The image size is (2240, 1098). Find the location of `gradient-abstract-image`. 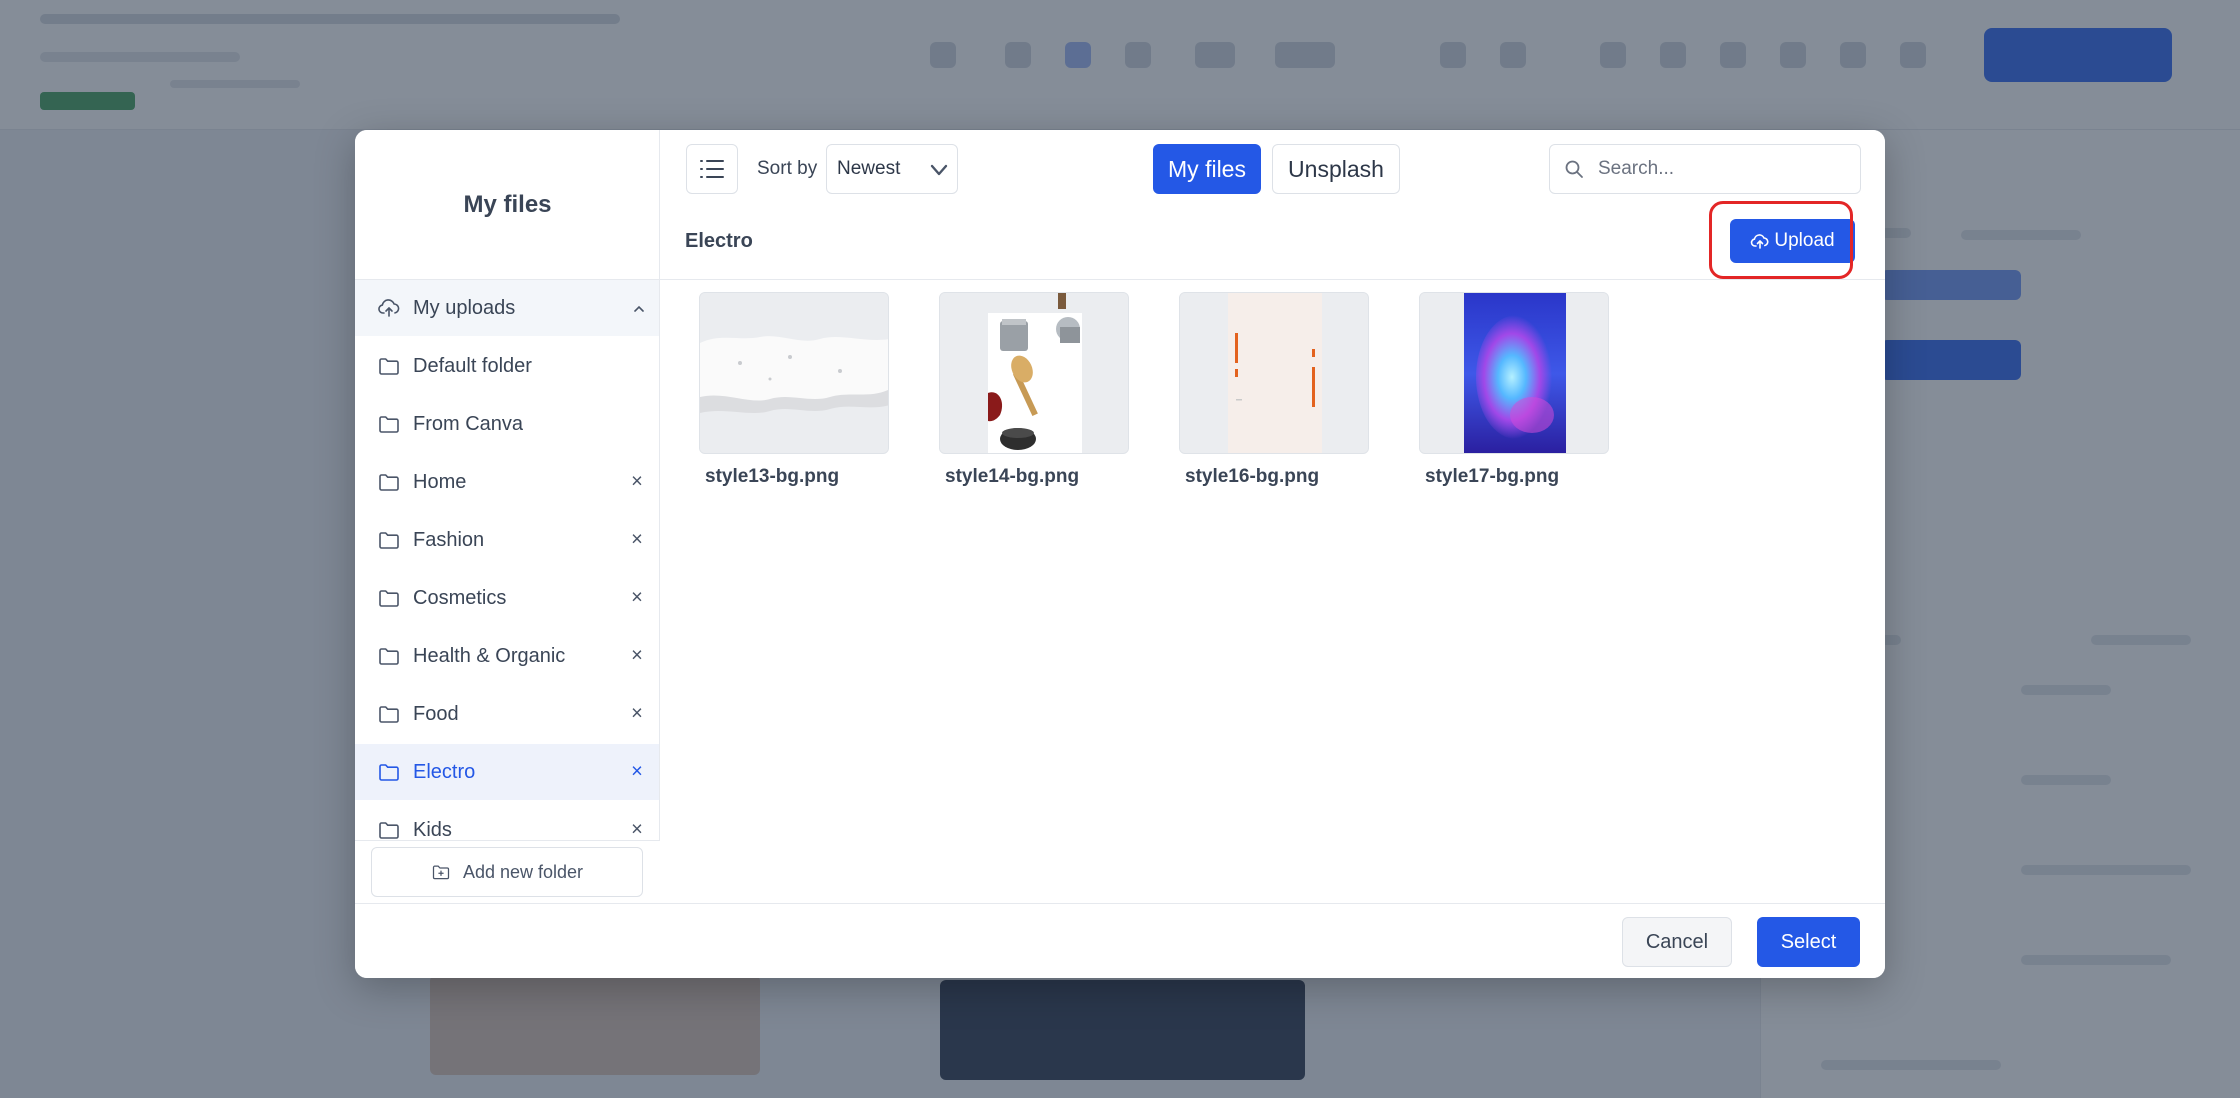

gradient-abstract-image is located at coordinates (1514, 373).